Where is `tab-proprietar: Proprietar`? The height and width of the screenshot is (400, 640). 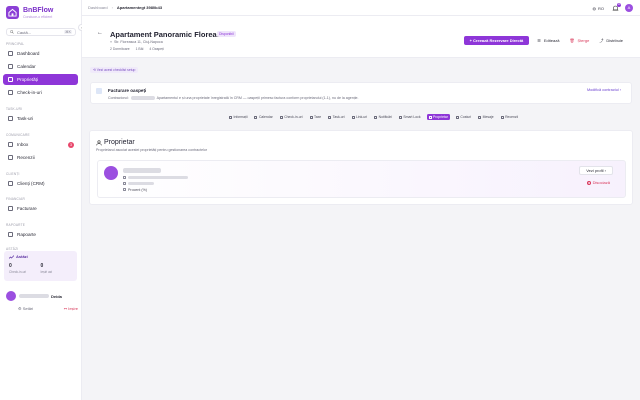
tab-proprietar: Proprietar is located at coordinates (438, 117).